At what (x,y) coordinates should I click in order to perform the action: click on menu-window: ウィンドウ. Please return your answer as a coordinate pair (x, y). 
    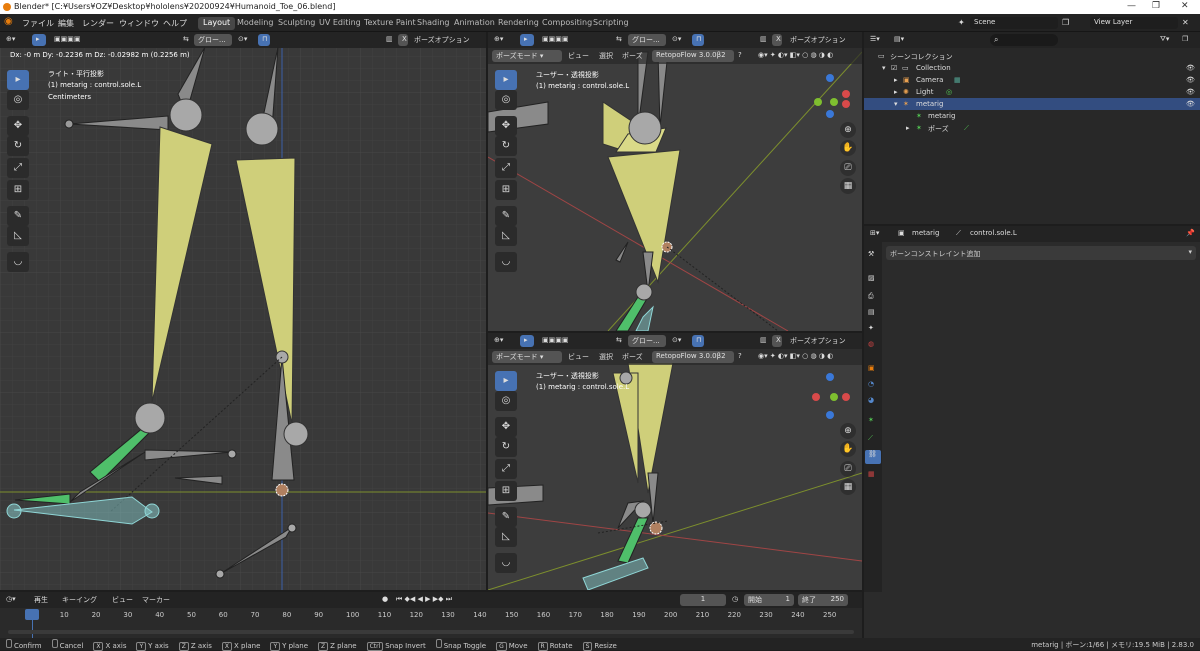
    Looking at the image, I should click on (139, 23).